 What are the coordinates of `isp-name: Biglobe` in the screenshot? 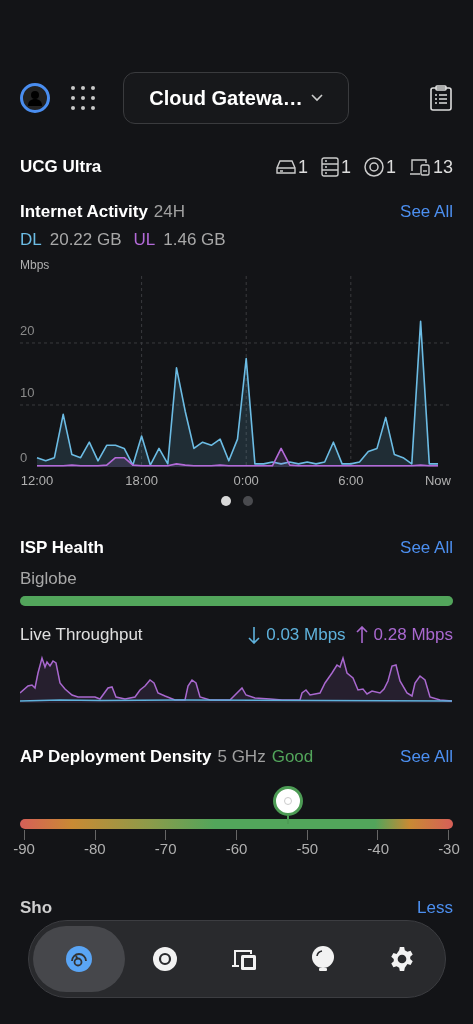 It's located at (48, 578).